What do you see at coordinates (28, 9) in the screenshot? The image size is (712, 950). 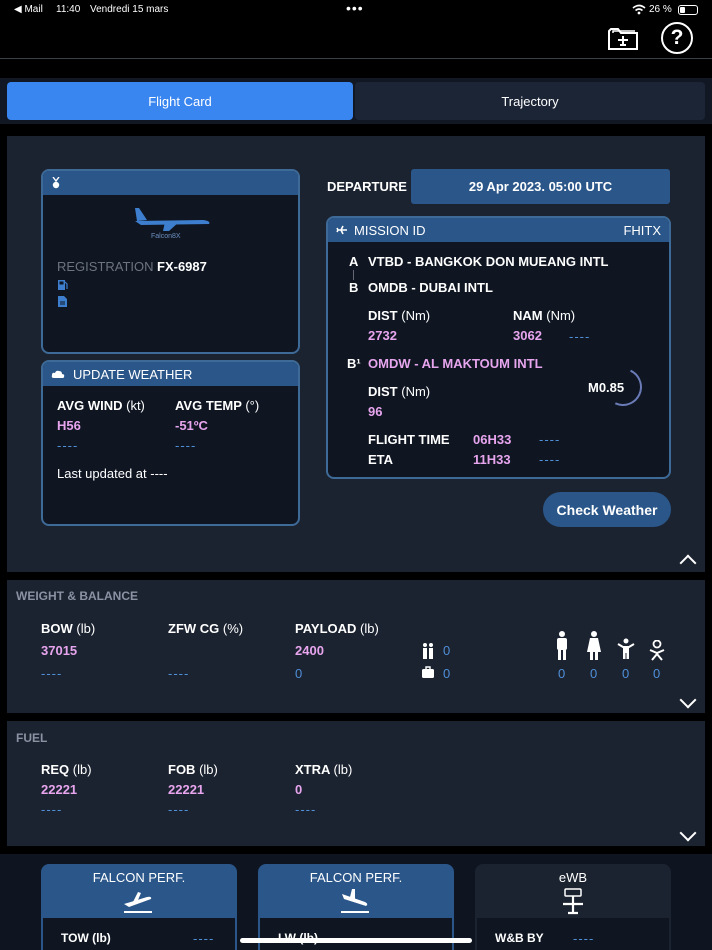 I see `back-to-mail-link: ◀ Mail` at bounding box center [28, 9].